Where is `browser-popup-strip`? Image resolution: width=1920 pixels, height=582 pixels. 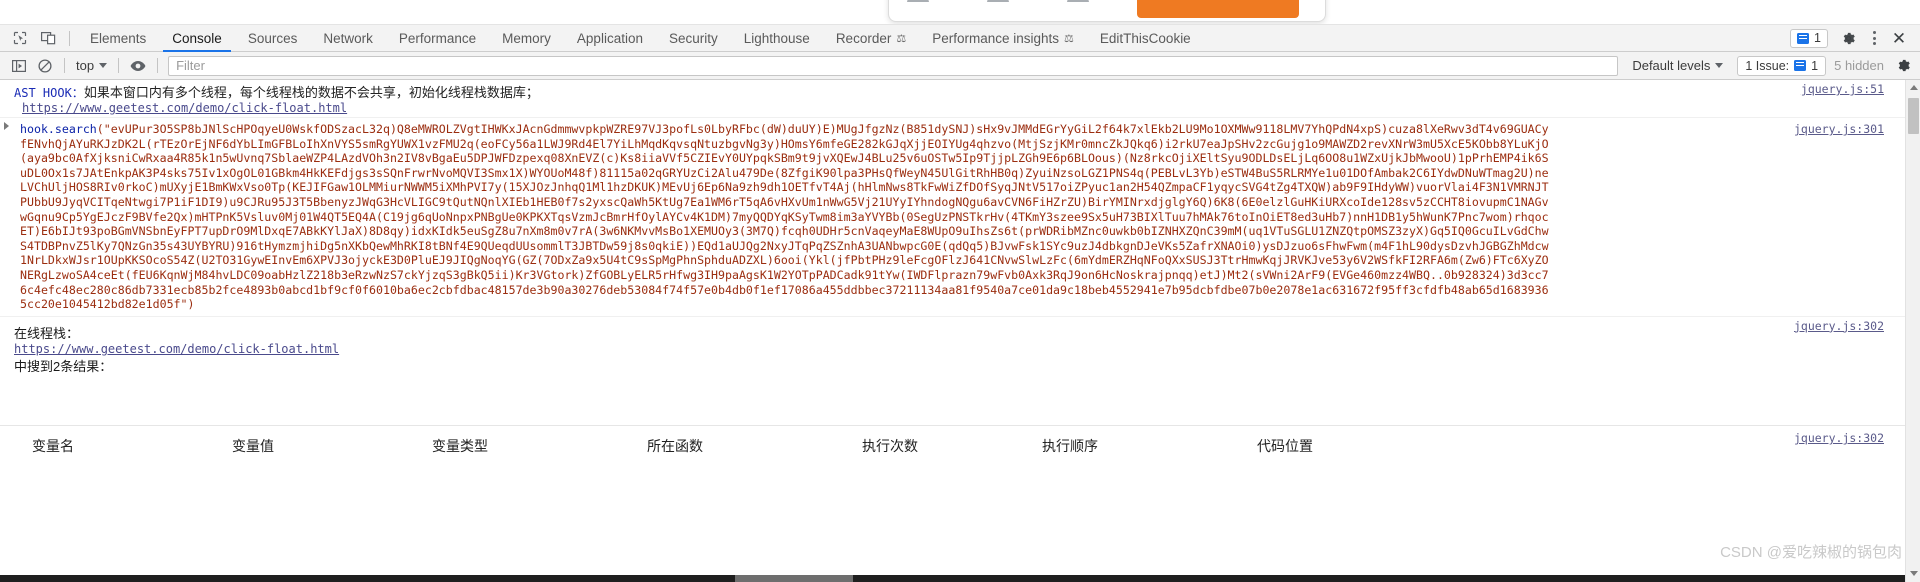
browser-popup-strip is located at coordinates (960, 12).